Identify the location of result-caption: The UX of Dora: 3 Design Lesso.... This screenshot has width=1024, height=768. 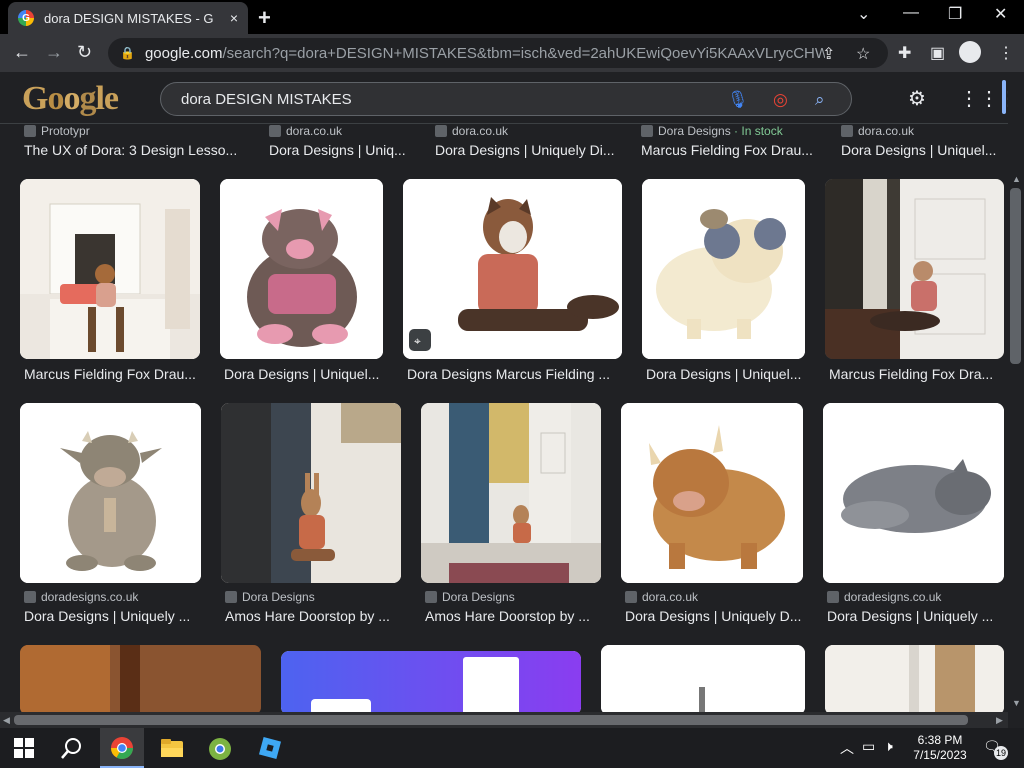
(131, 150).